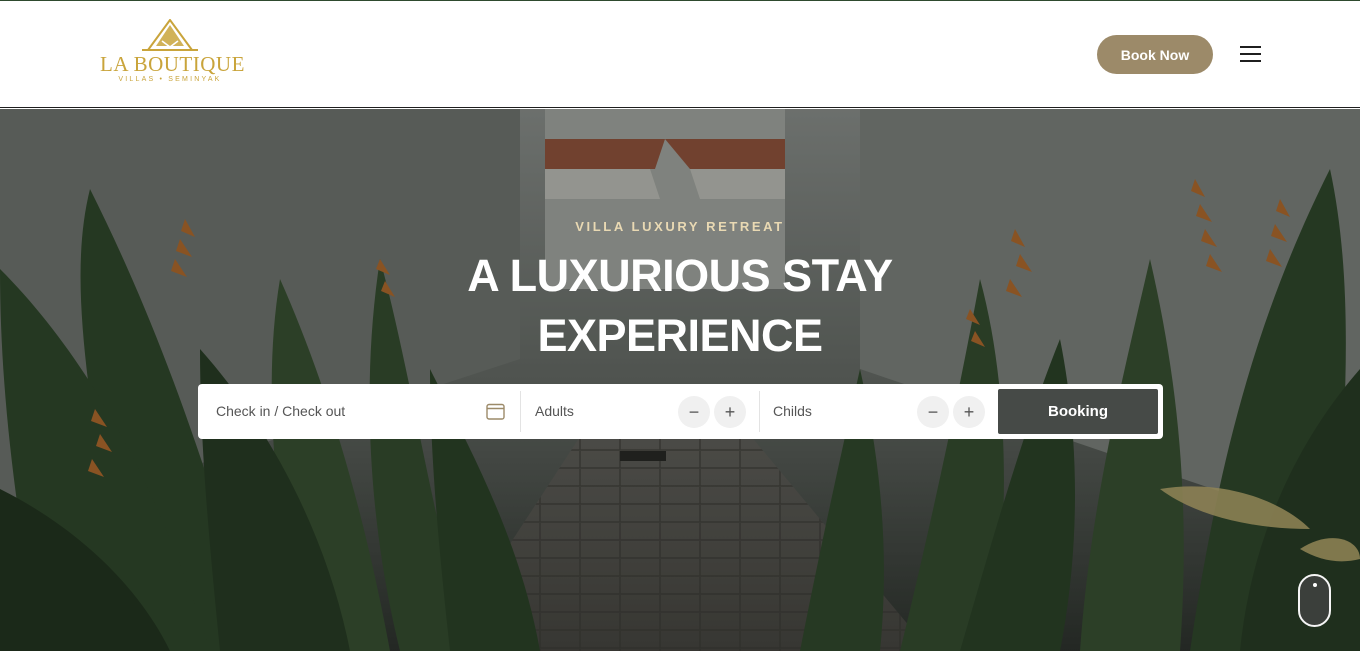 The width and height of the screenshot is (1360, 651). I want to click on hero-headline-line-2: EXPERIENCE, so click(680, 335).